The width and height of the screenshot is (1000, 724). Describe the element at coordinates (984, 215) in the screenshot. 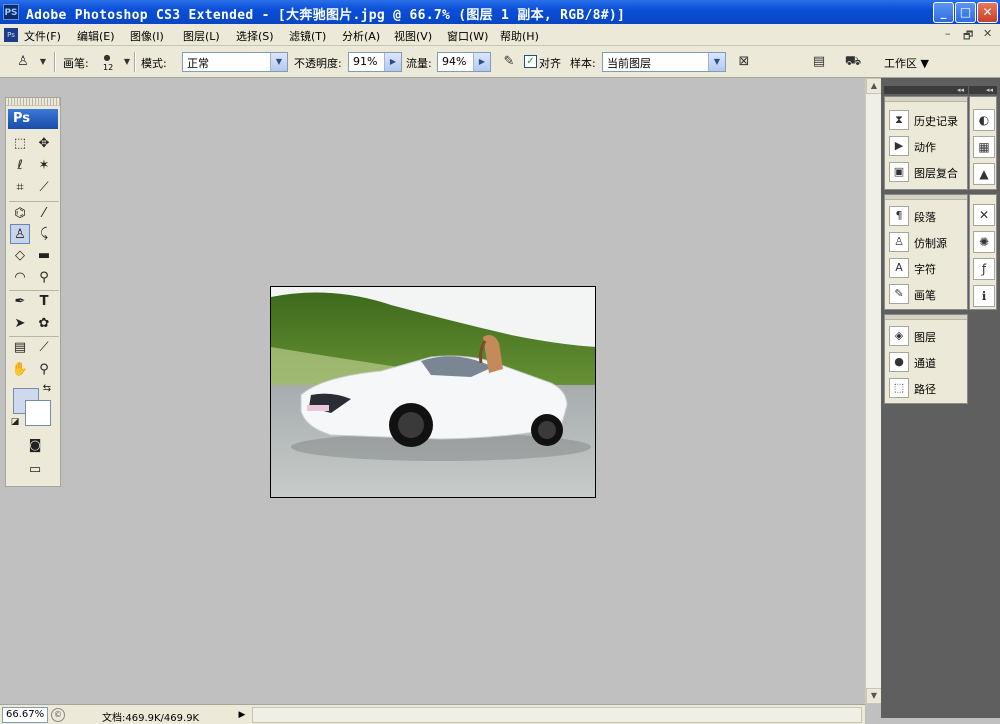

I see `tool-presets-icon: ✕` at that location.